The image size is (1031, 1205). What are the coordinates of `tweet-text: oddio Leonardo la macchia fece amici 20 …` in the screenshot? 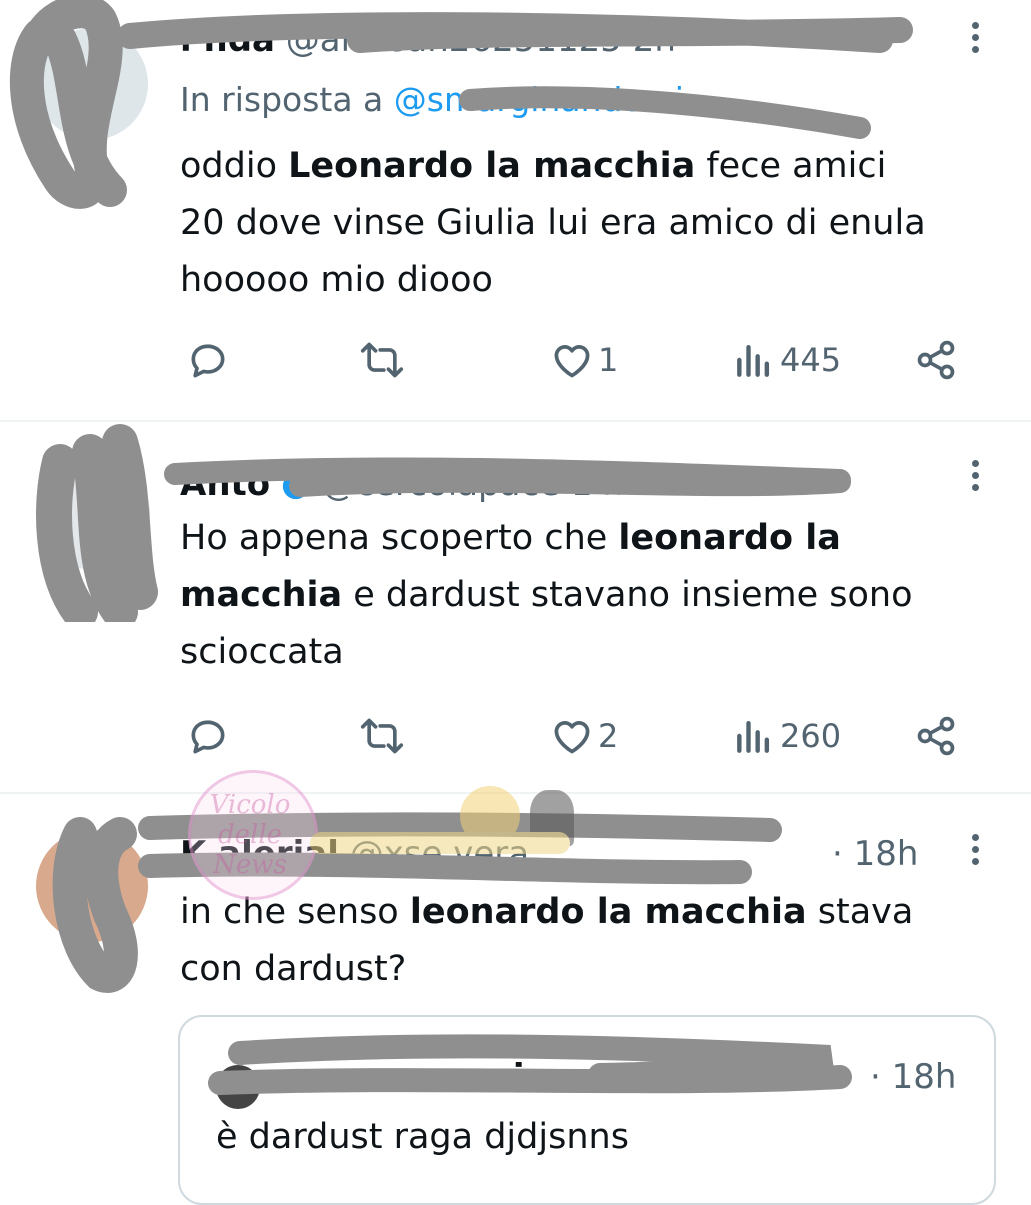 It's located at (595, 223).